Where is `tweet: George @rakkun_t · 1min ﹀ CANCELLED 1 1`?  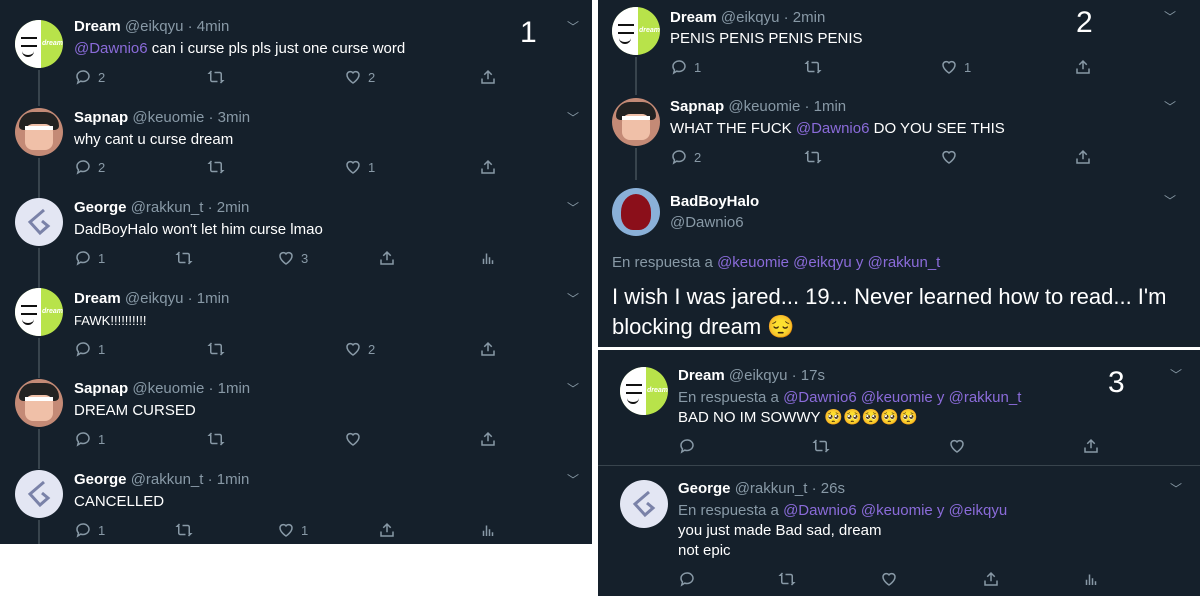
tweet: George @rakkun_t · 1min ﹀ CANCELLED 1 1 is located at coordinates (296, 497).